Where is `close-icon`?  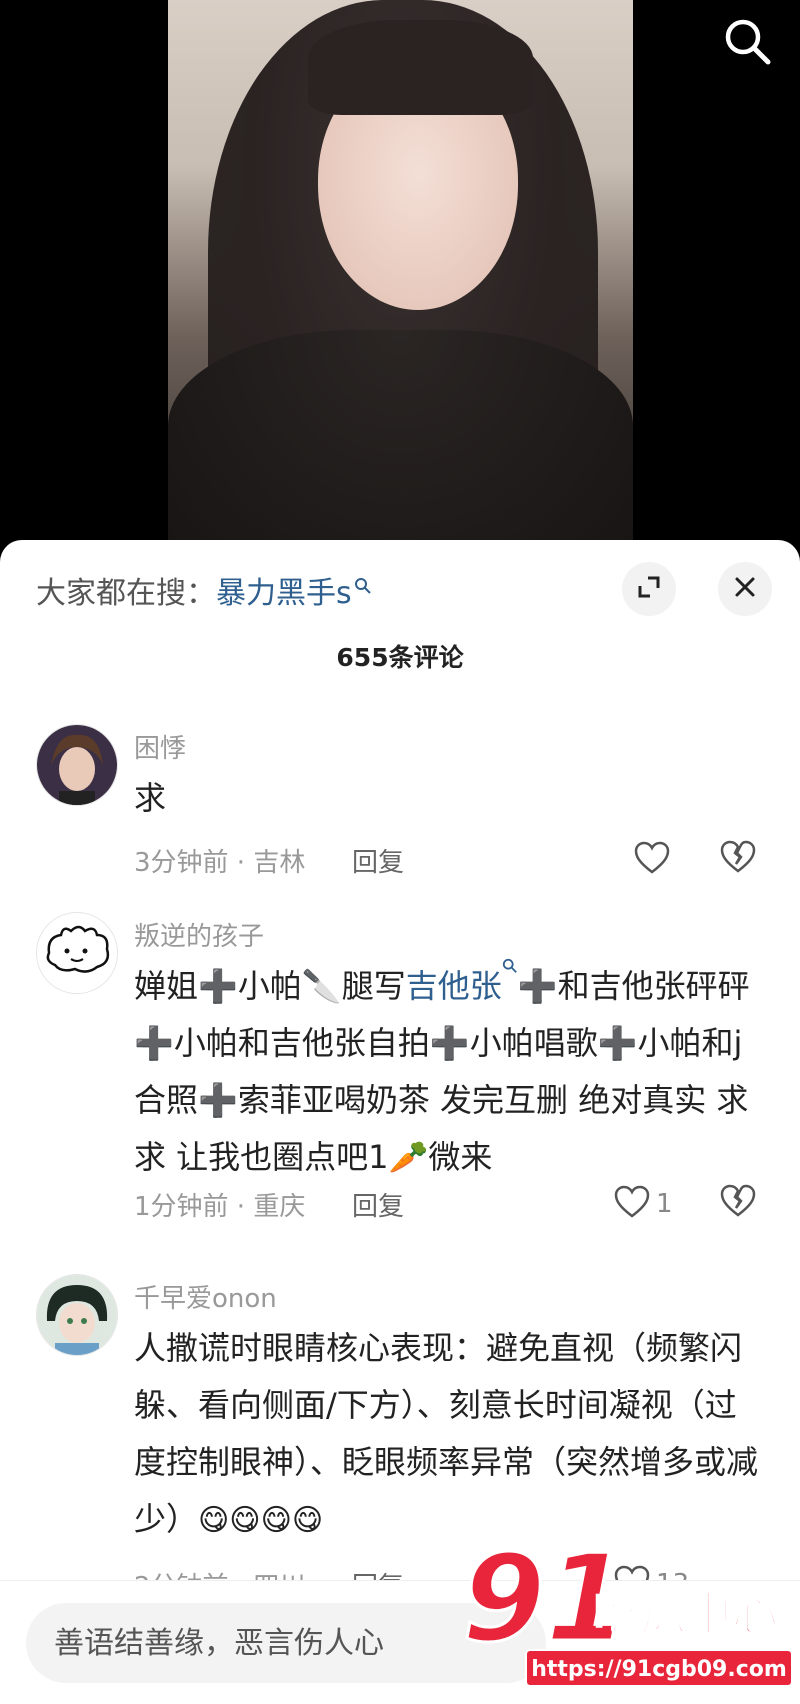
close-icon is located at coordinates (745, 589).